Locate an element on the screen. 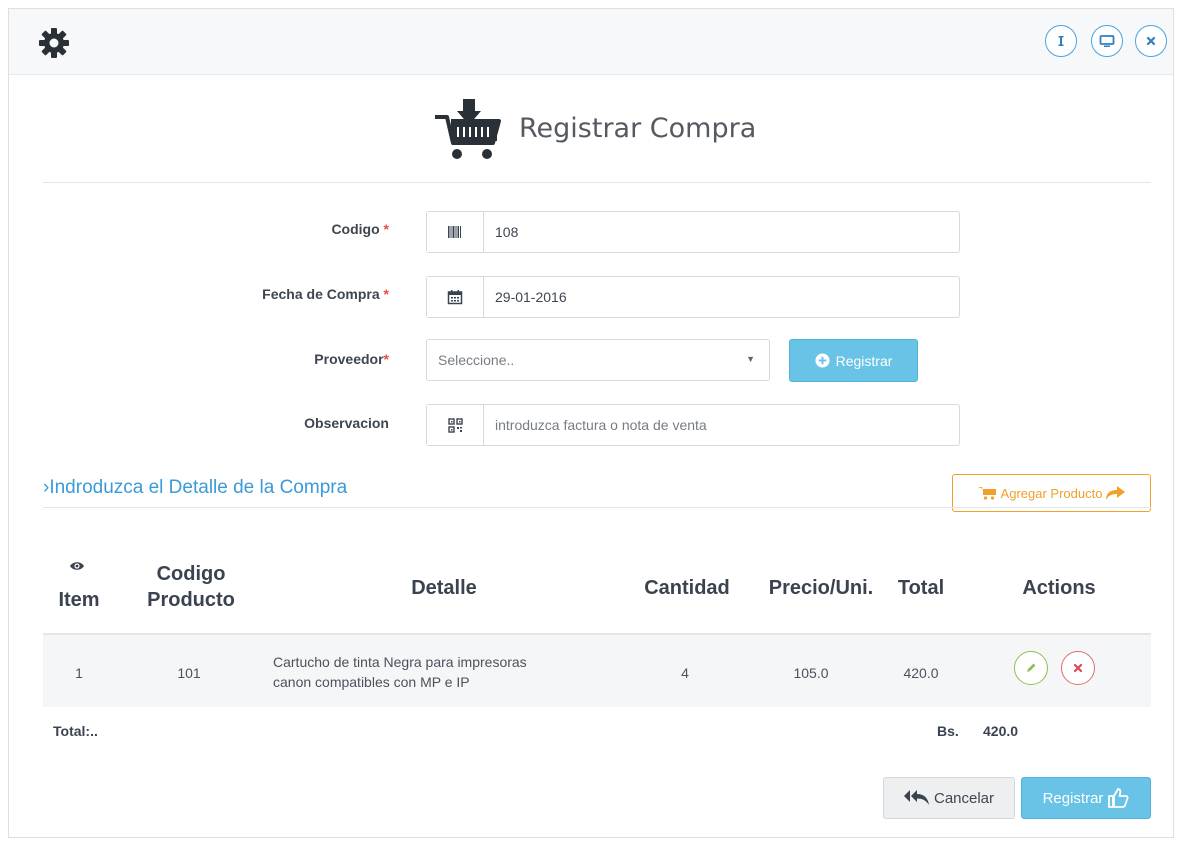 Image resolution: width=1184 pixels, height=842 pixels. fecha-field: 29-01-2016 is located at coordinates (693, 297).